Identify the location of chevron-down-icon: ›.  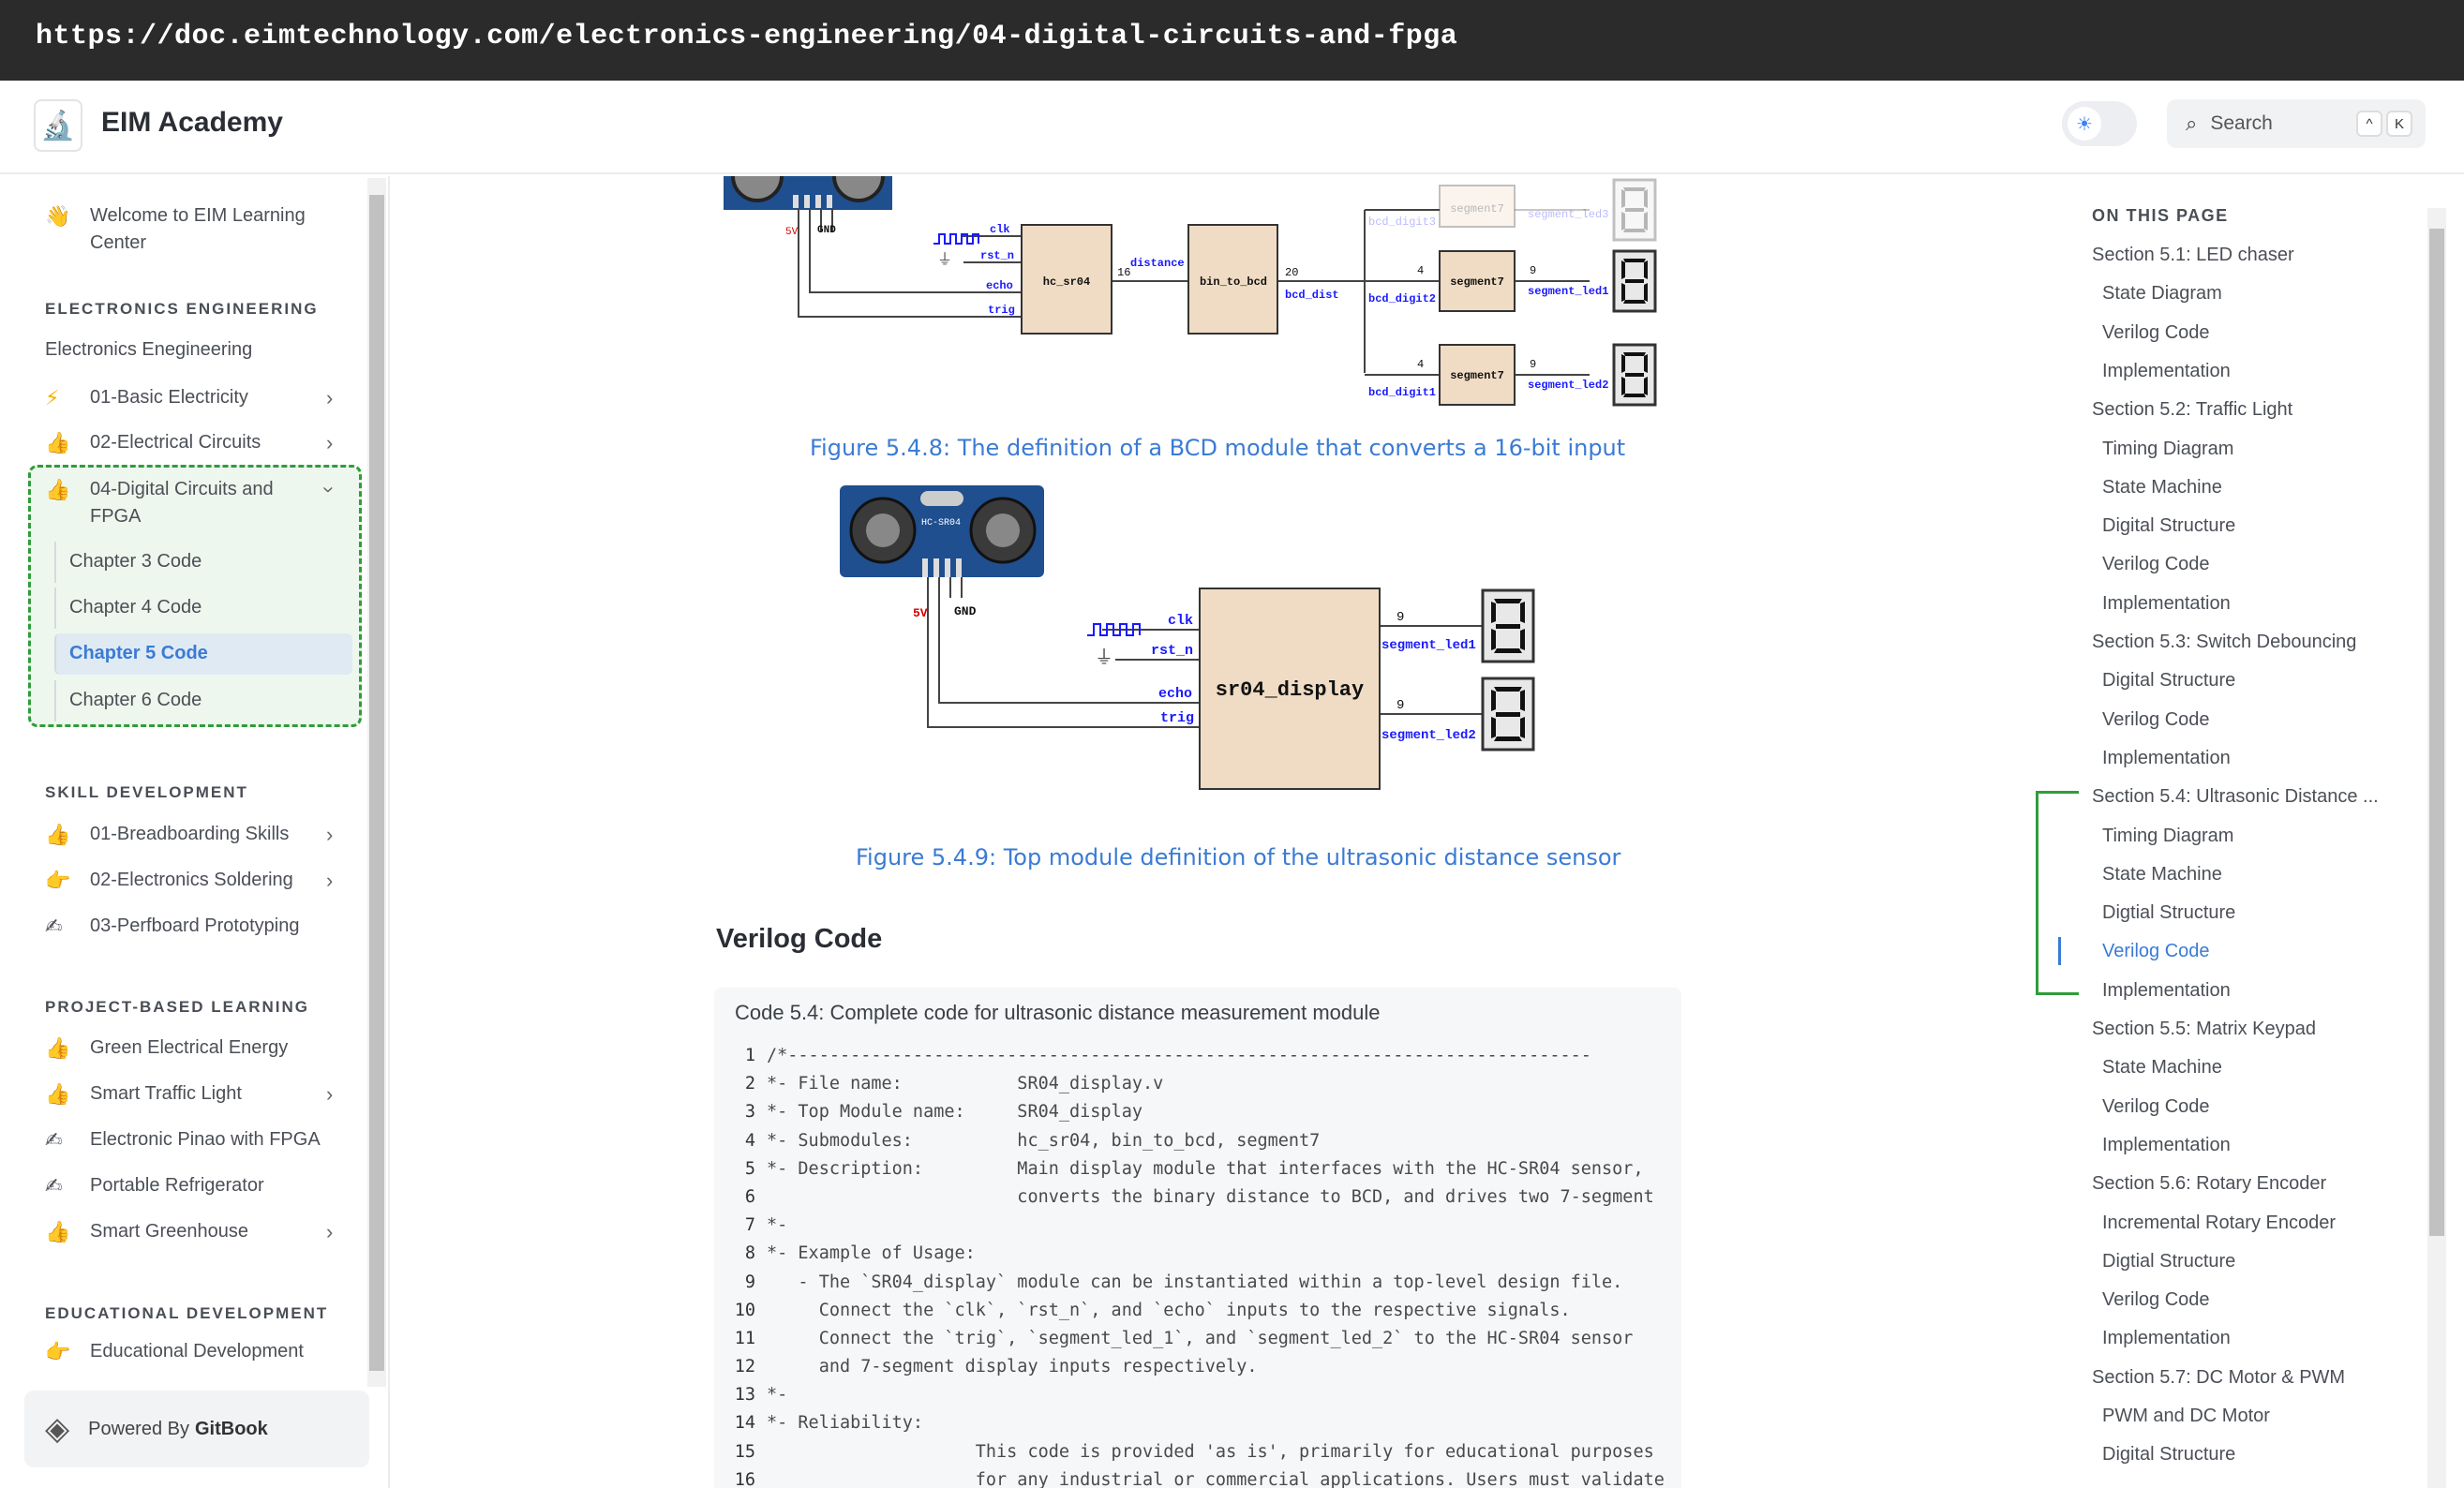
(329, 489).